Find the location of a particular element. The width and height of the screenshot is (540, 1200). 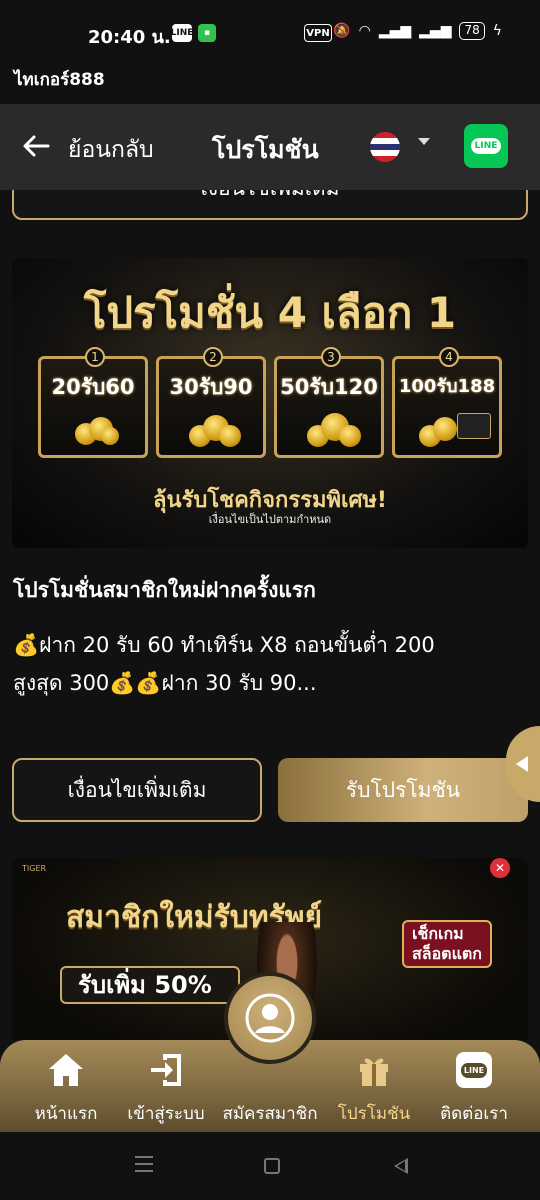

back-button: ย้อนกลับ is located at coordinates (111, 150).